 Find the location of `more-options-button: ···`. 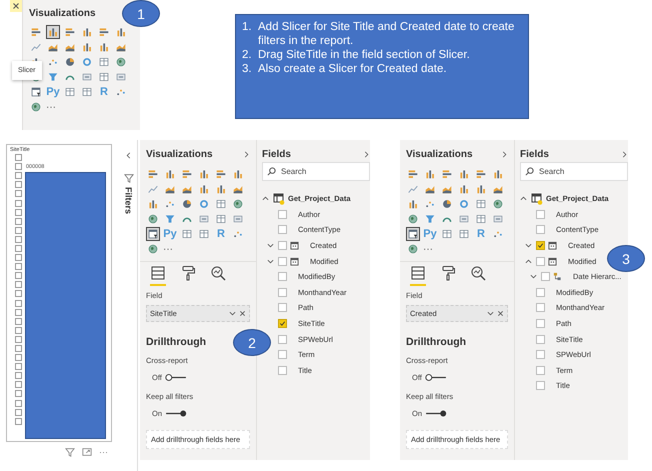

more-options-button: ··· is located at coordinates (103, 452).